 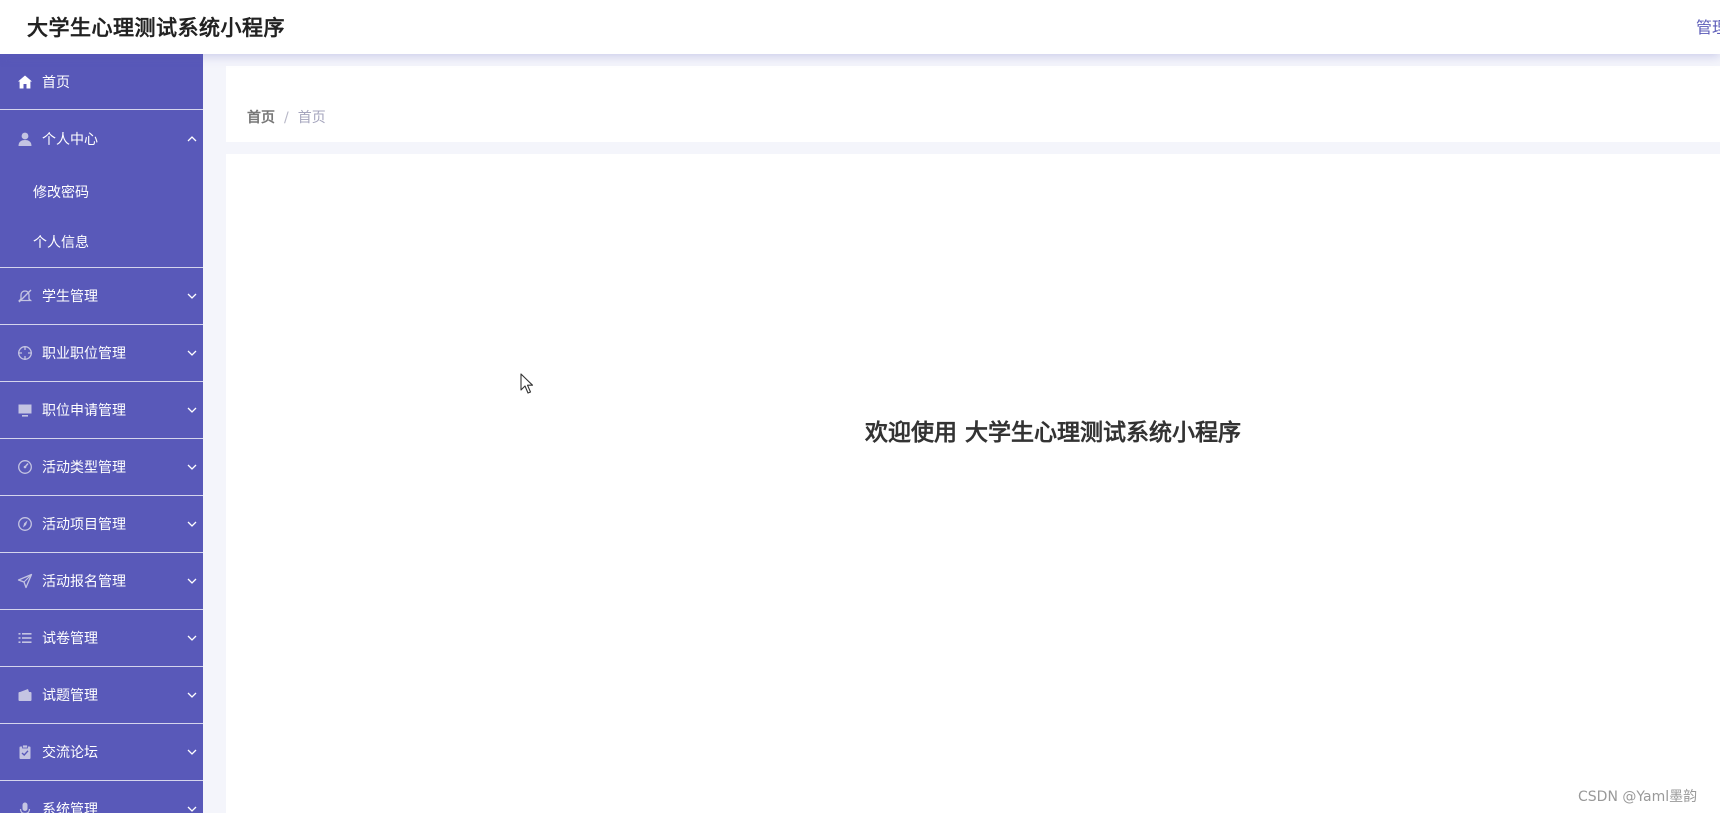 What do you see at coordinates (25, 467) in the screenshot?
I see `gauge-icon` at bounding box center [25, 467].